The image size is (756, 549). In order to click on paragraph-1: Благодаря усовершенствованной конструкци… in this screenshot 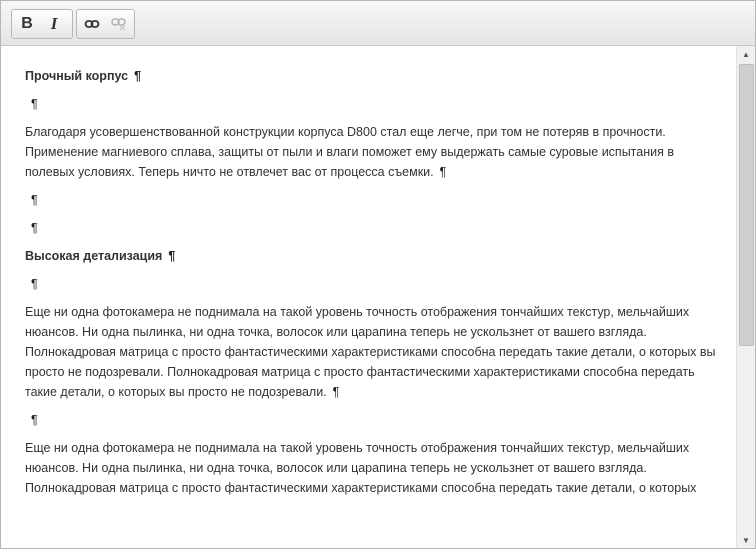, I will do `click(349, 152)`.